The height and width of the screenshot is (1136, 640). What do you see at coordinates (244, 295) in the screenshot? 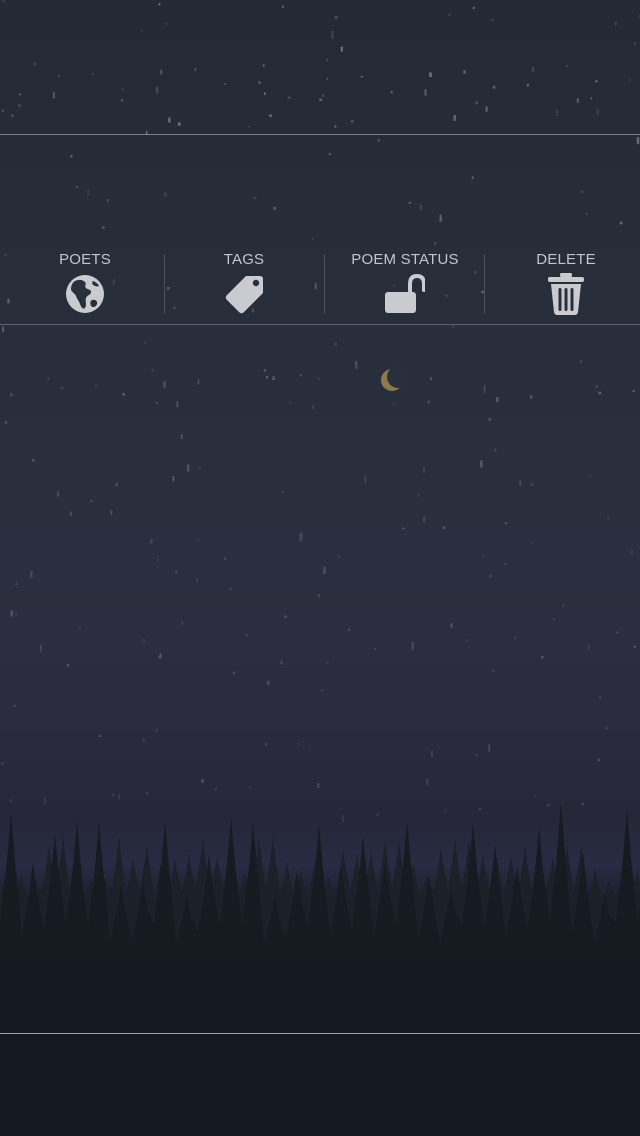
I see `tag-icon` at bounding box center [244, 295].